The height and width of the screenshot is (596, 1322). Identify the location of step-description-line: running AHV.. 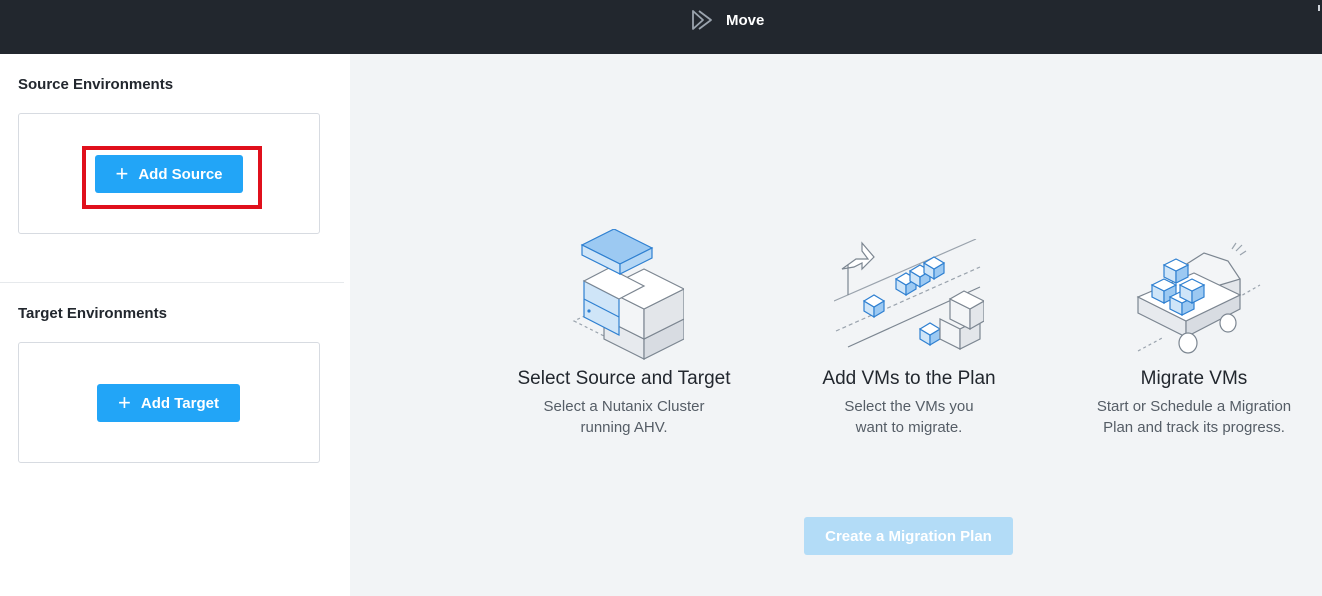
(624, 427).